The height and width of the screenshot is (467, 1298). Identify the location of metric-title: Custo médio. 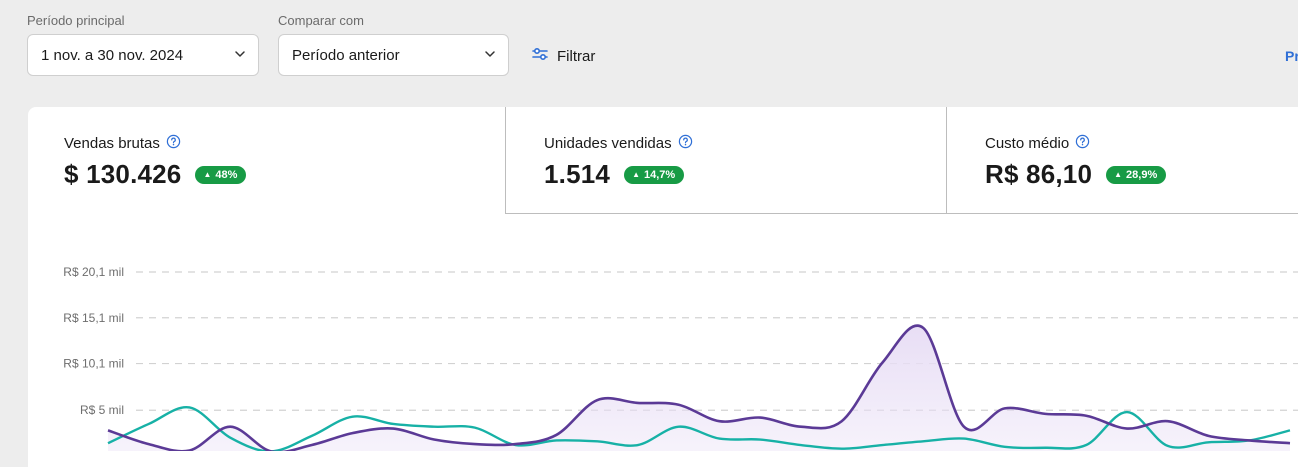
(1027, 143).